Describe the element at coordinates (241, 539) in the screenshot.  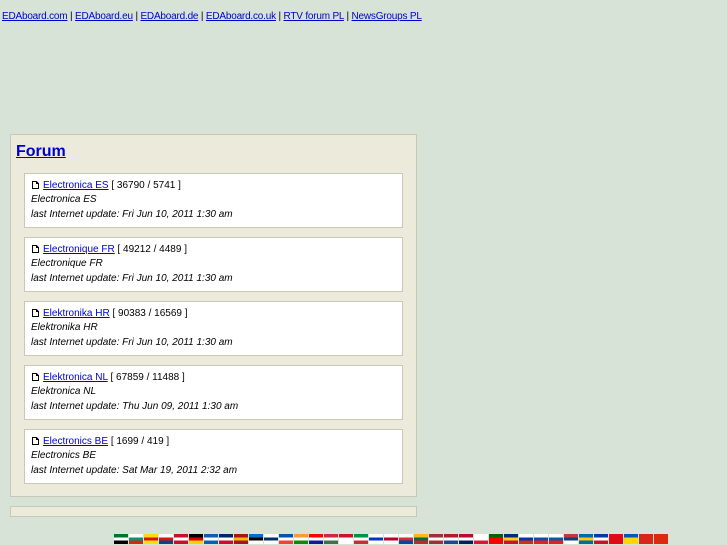
I see `es-flag-icon` at that location.